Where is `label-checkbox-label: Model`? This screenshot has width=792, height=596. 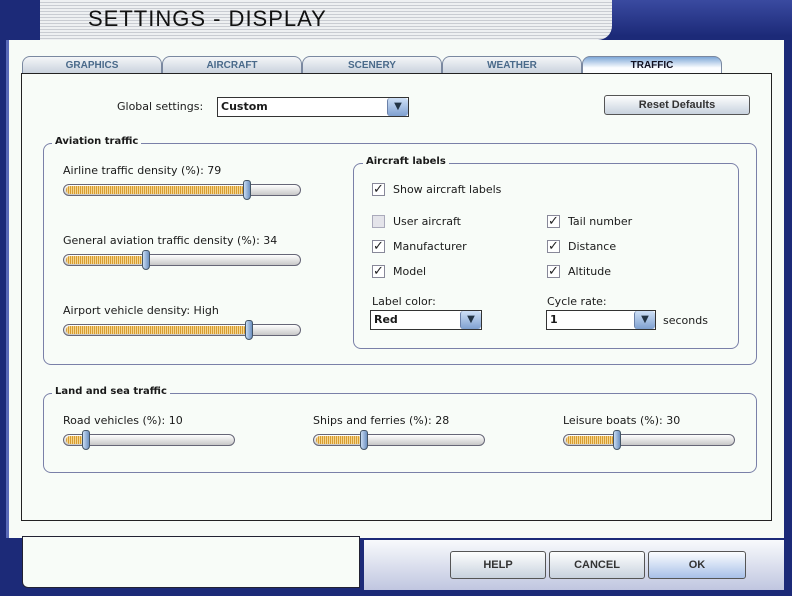
label-checkbox-label: Model is located at coordinates (410, 271).